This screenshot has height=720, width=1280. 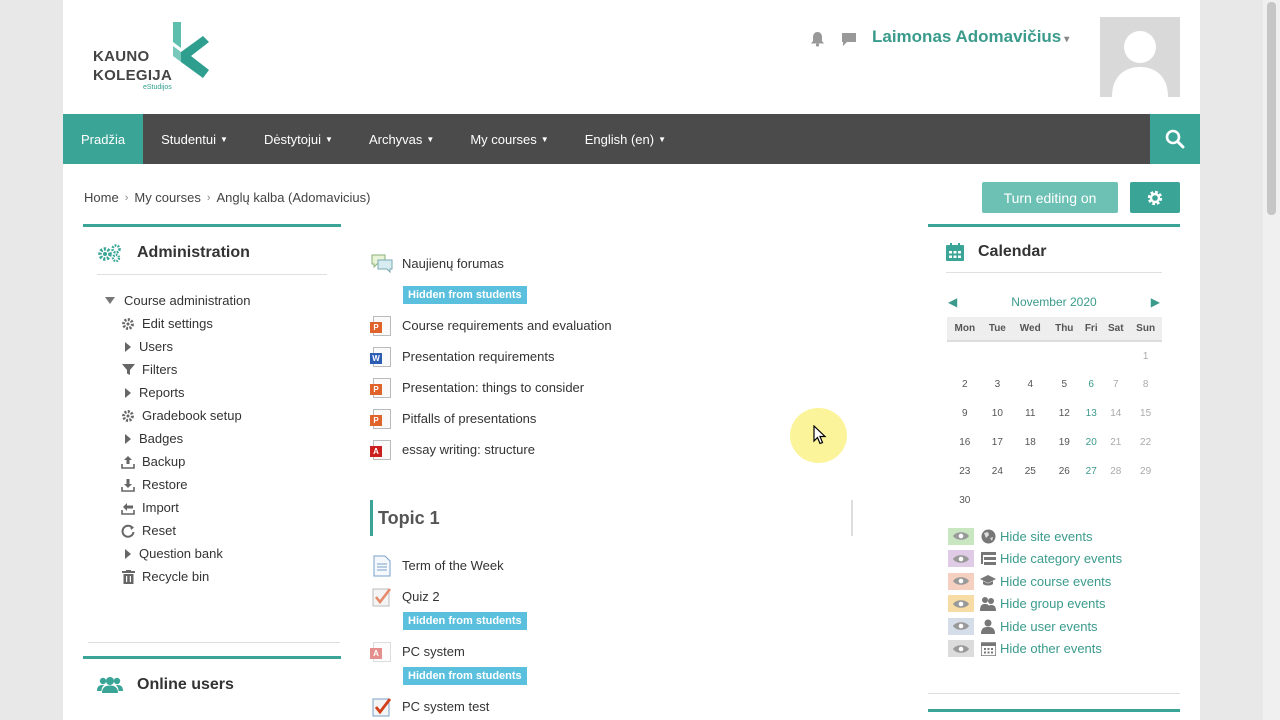 I want to click on quiz-icon, so click(x=382, y=707).